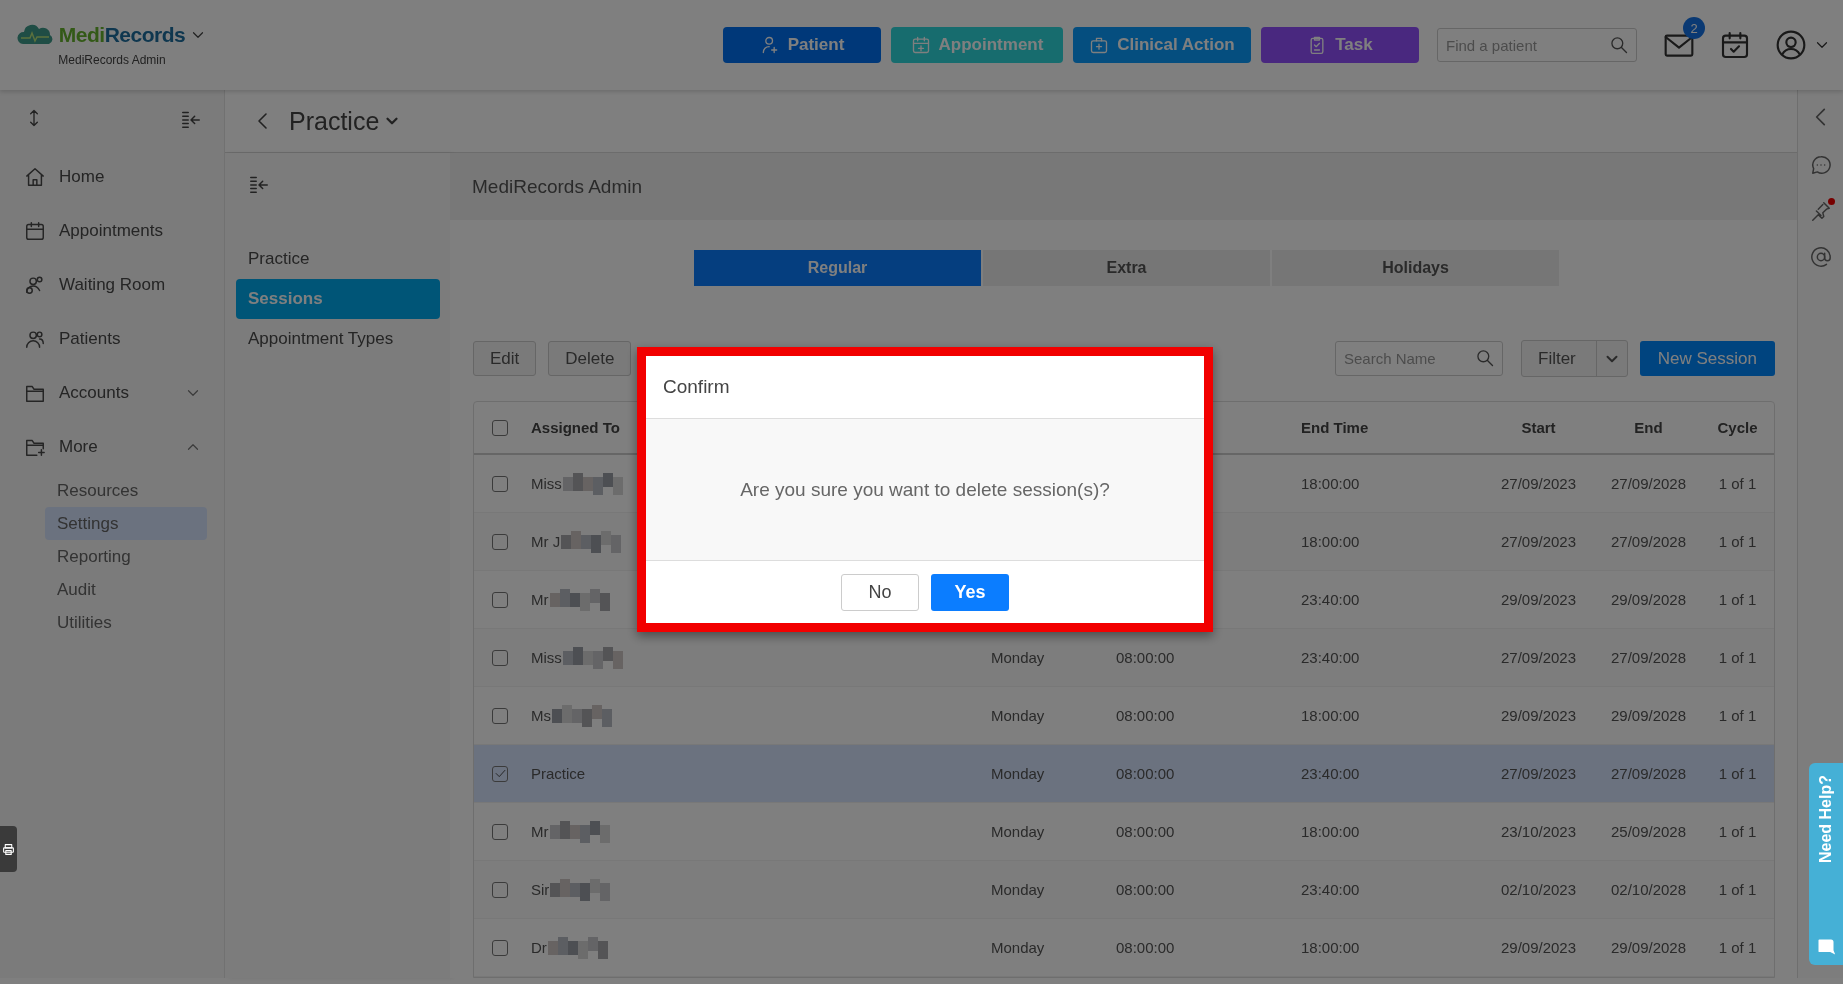 This screenshot has height=984, width=1843. Describe the element at coordinates (112, 60) in the screenshot. I see `practice-name: MediRecords Admin` at that location.